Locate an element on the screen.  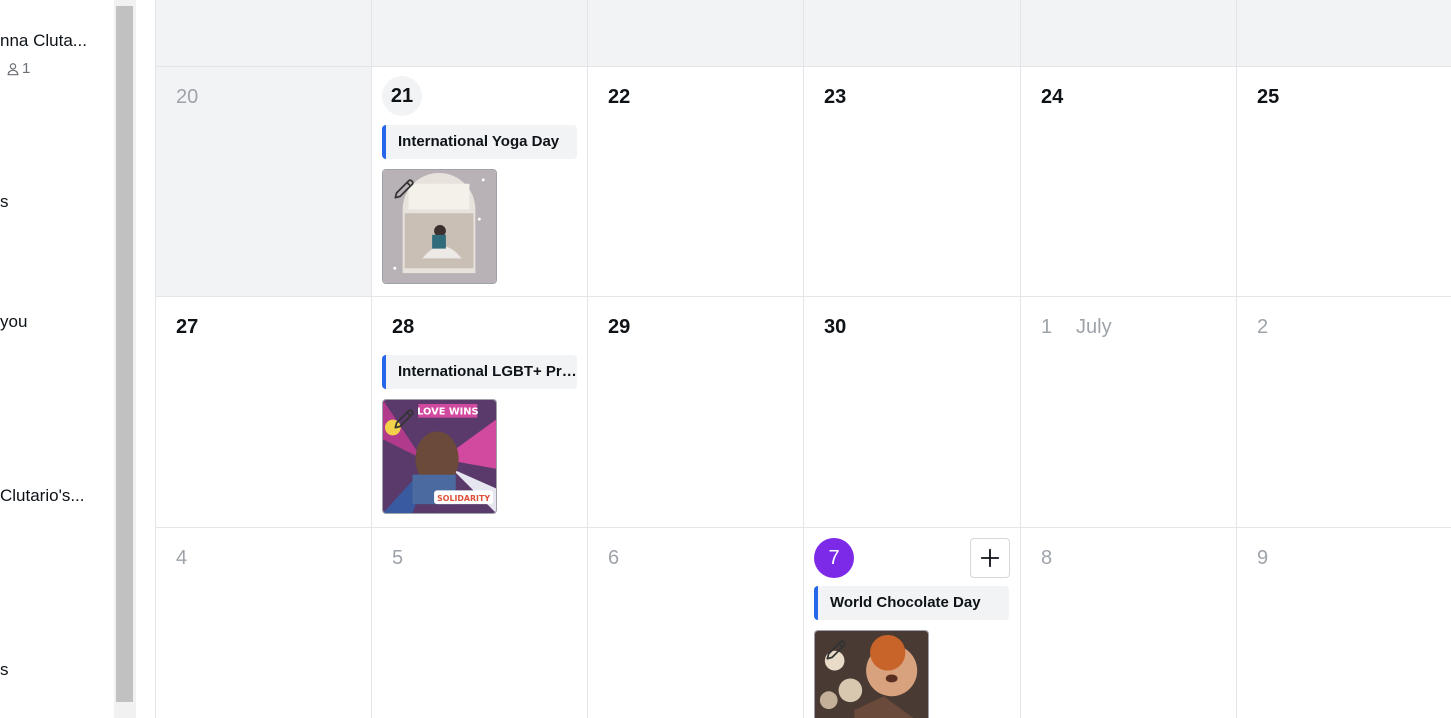
day-number: 5 is located at coordinates (398, 558).